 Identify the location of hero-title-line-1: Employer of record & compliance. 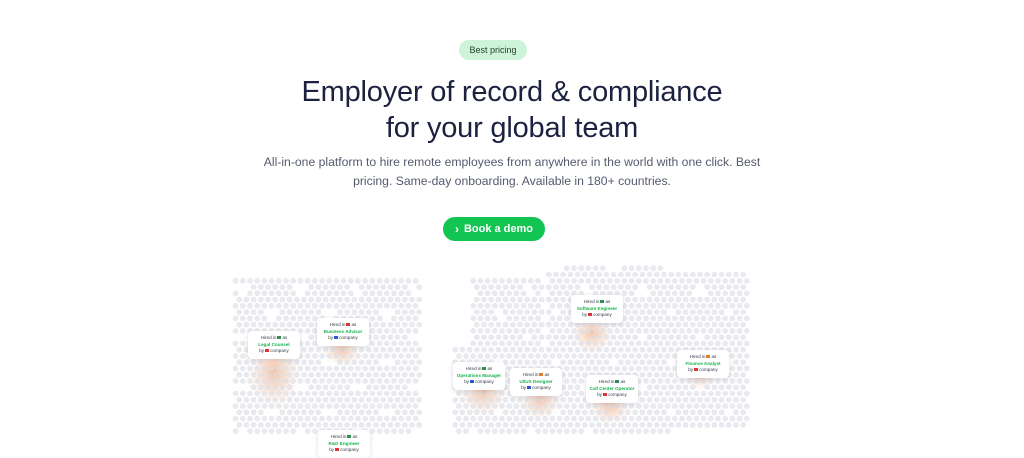
(512, 92).